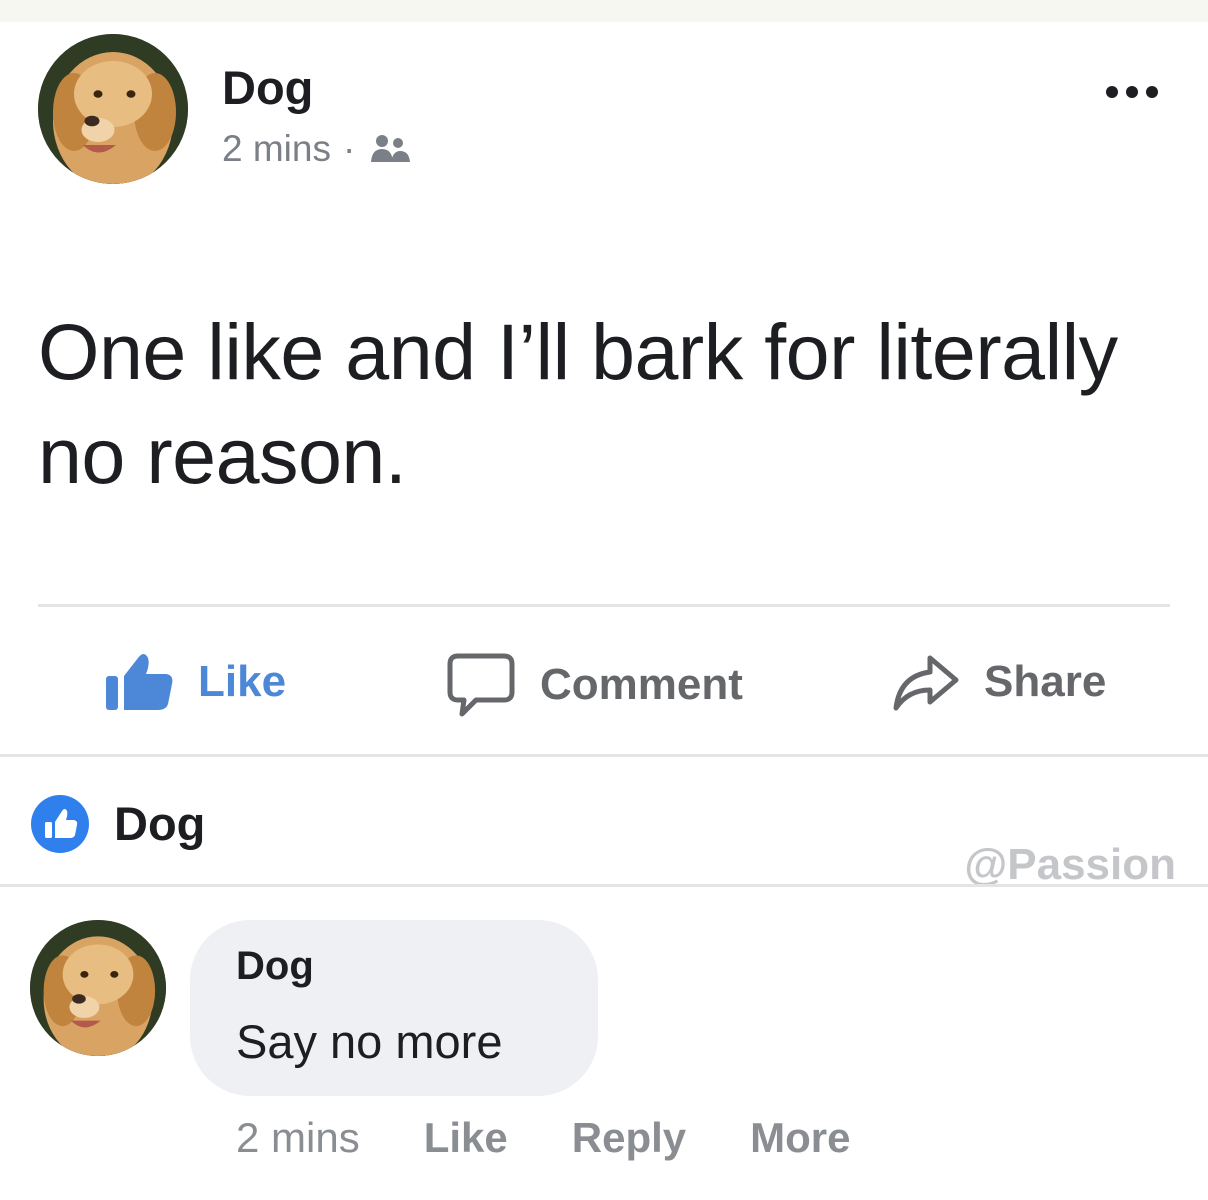 The width and height of the screenshot is (1208, 1200). I want to click on comment-author-name: Dog, so click(275, 966).